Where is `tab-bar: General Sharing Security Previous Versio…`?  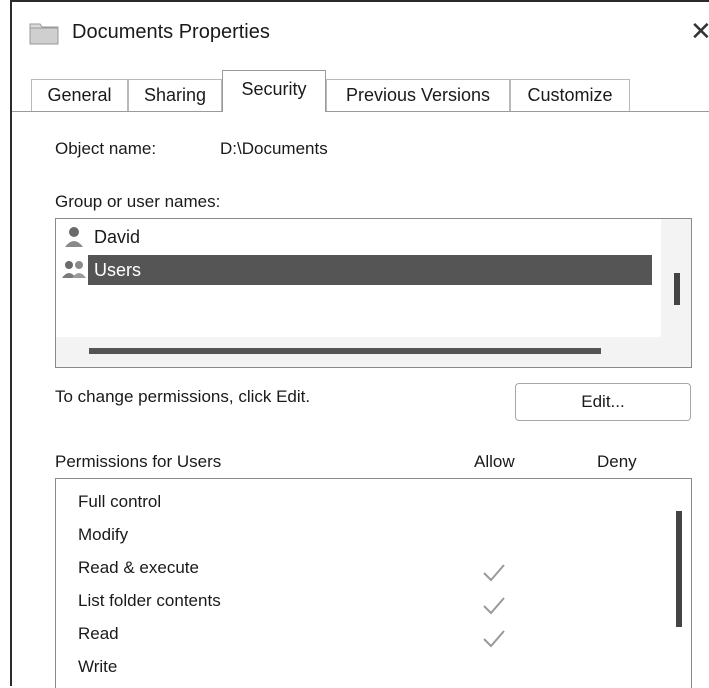 tab-bar: General Sharing Security Previous Versio… is located at coordinates (360, 91).